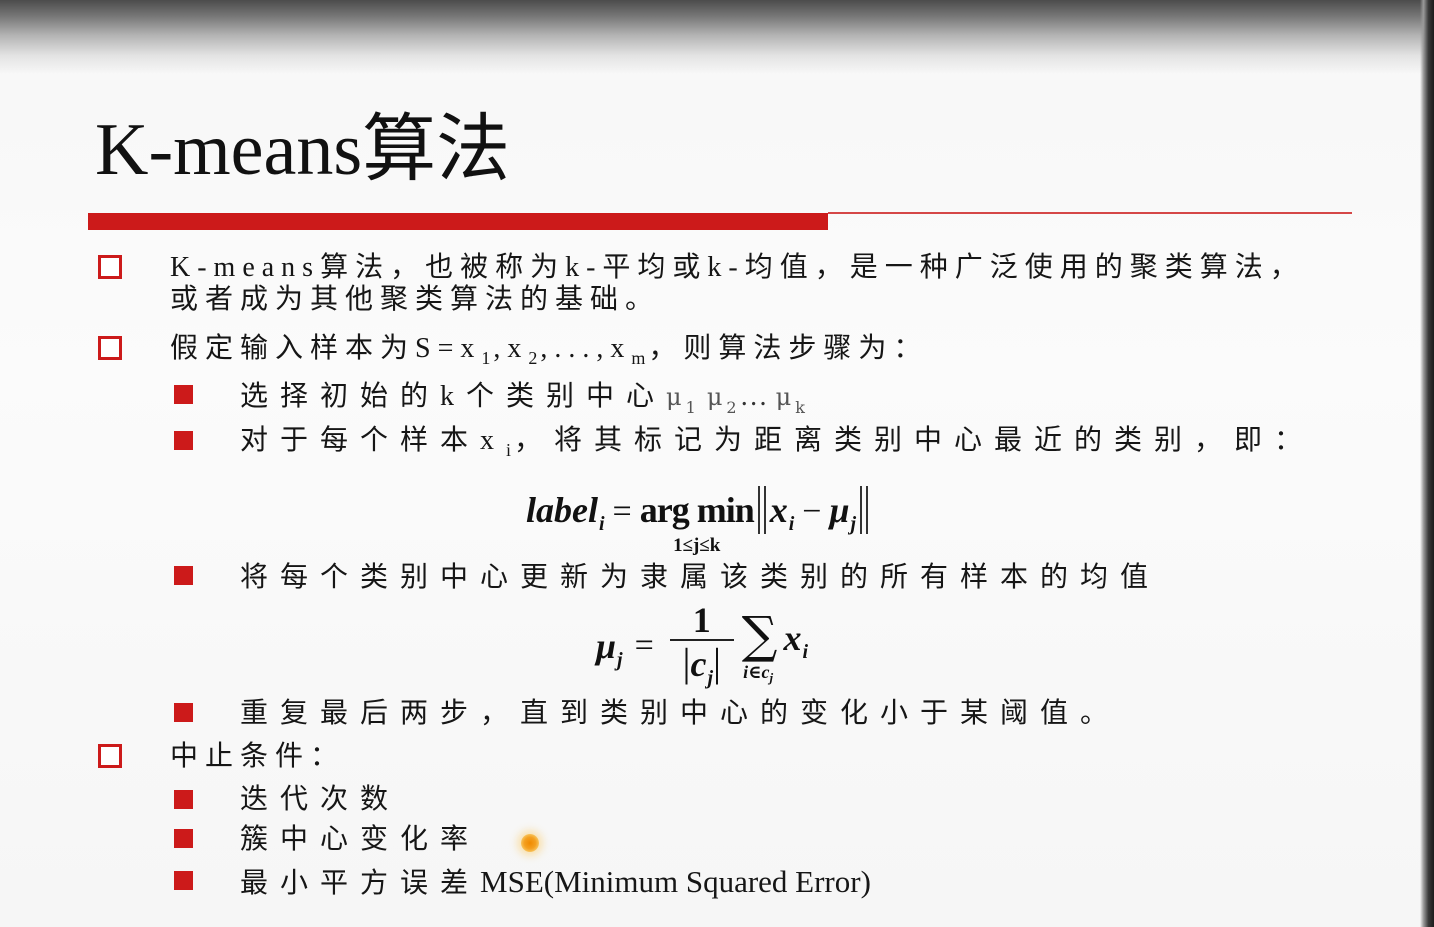 The height and width of the screenshot is (927, 1434). What do you see at coordinates (701, 619) in the screenshot?
I see `fraction-numerator: 1` at bounding box center [701, 619].